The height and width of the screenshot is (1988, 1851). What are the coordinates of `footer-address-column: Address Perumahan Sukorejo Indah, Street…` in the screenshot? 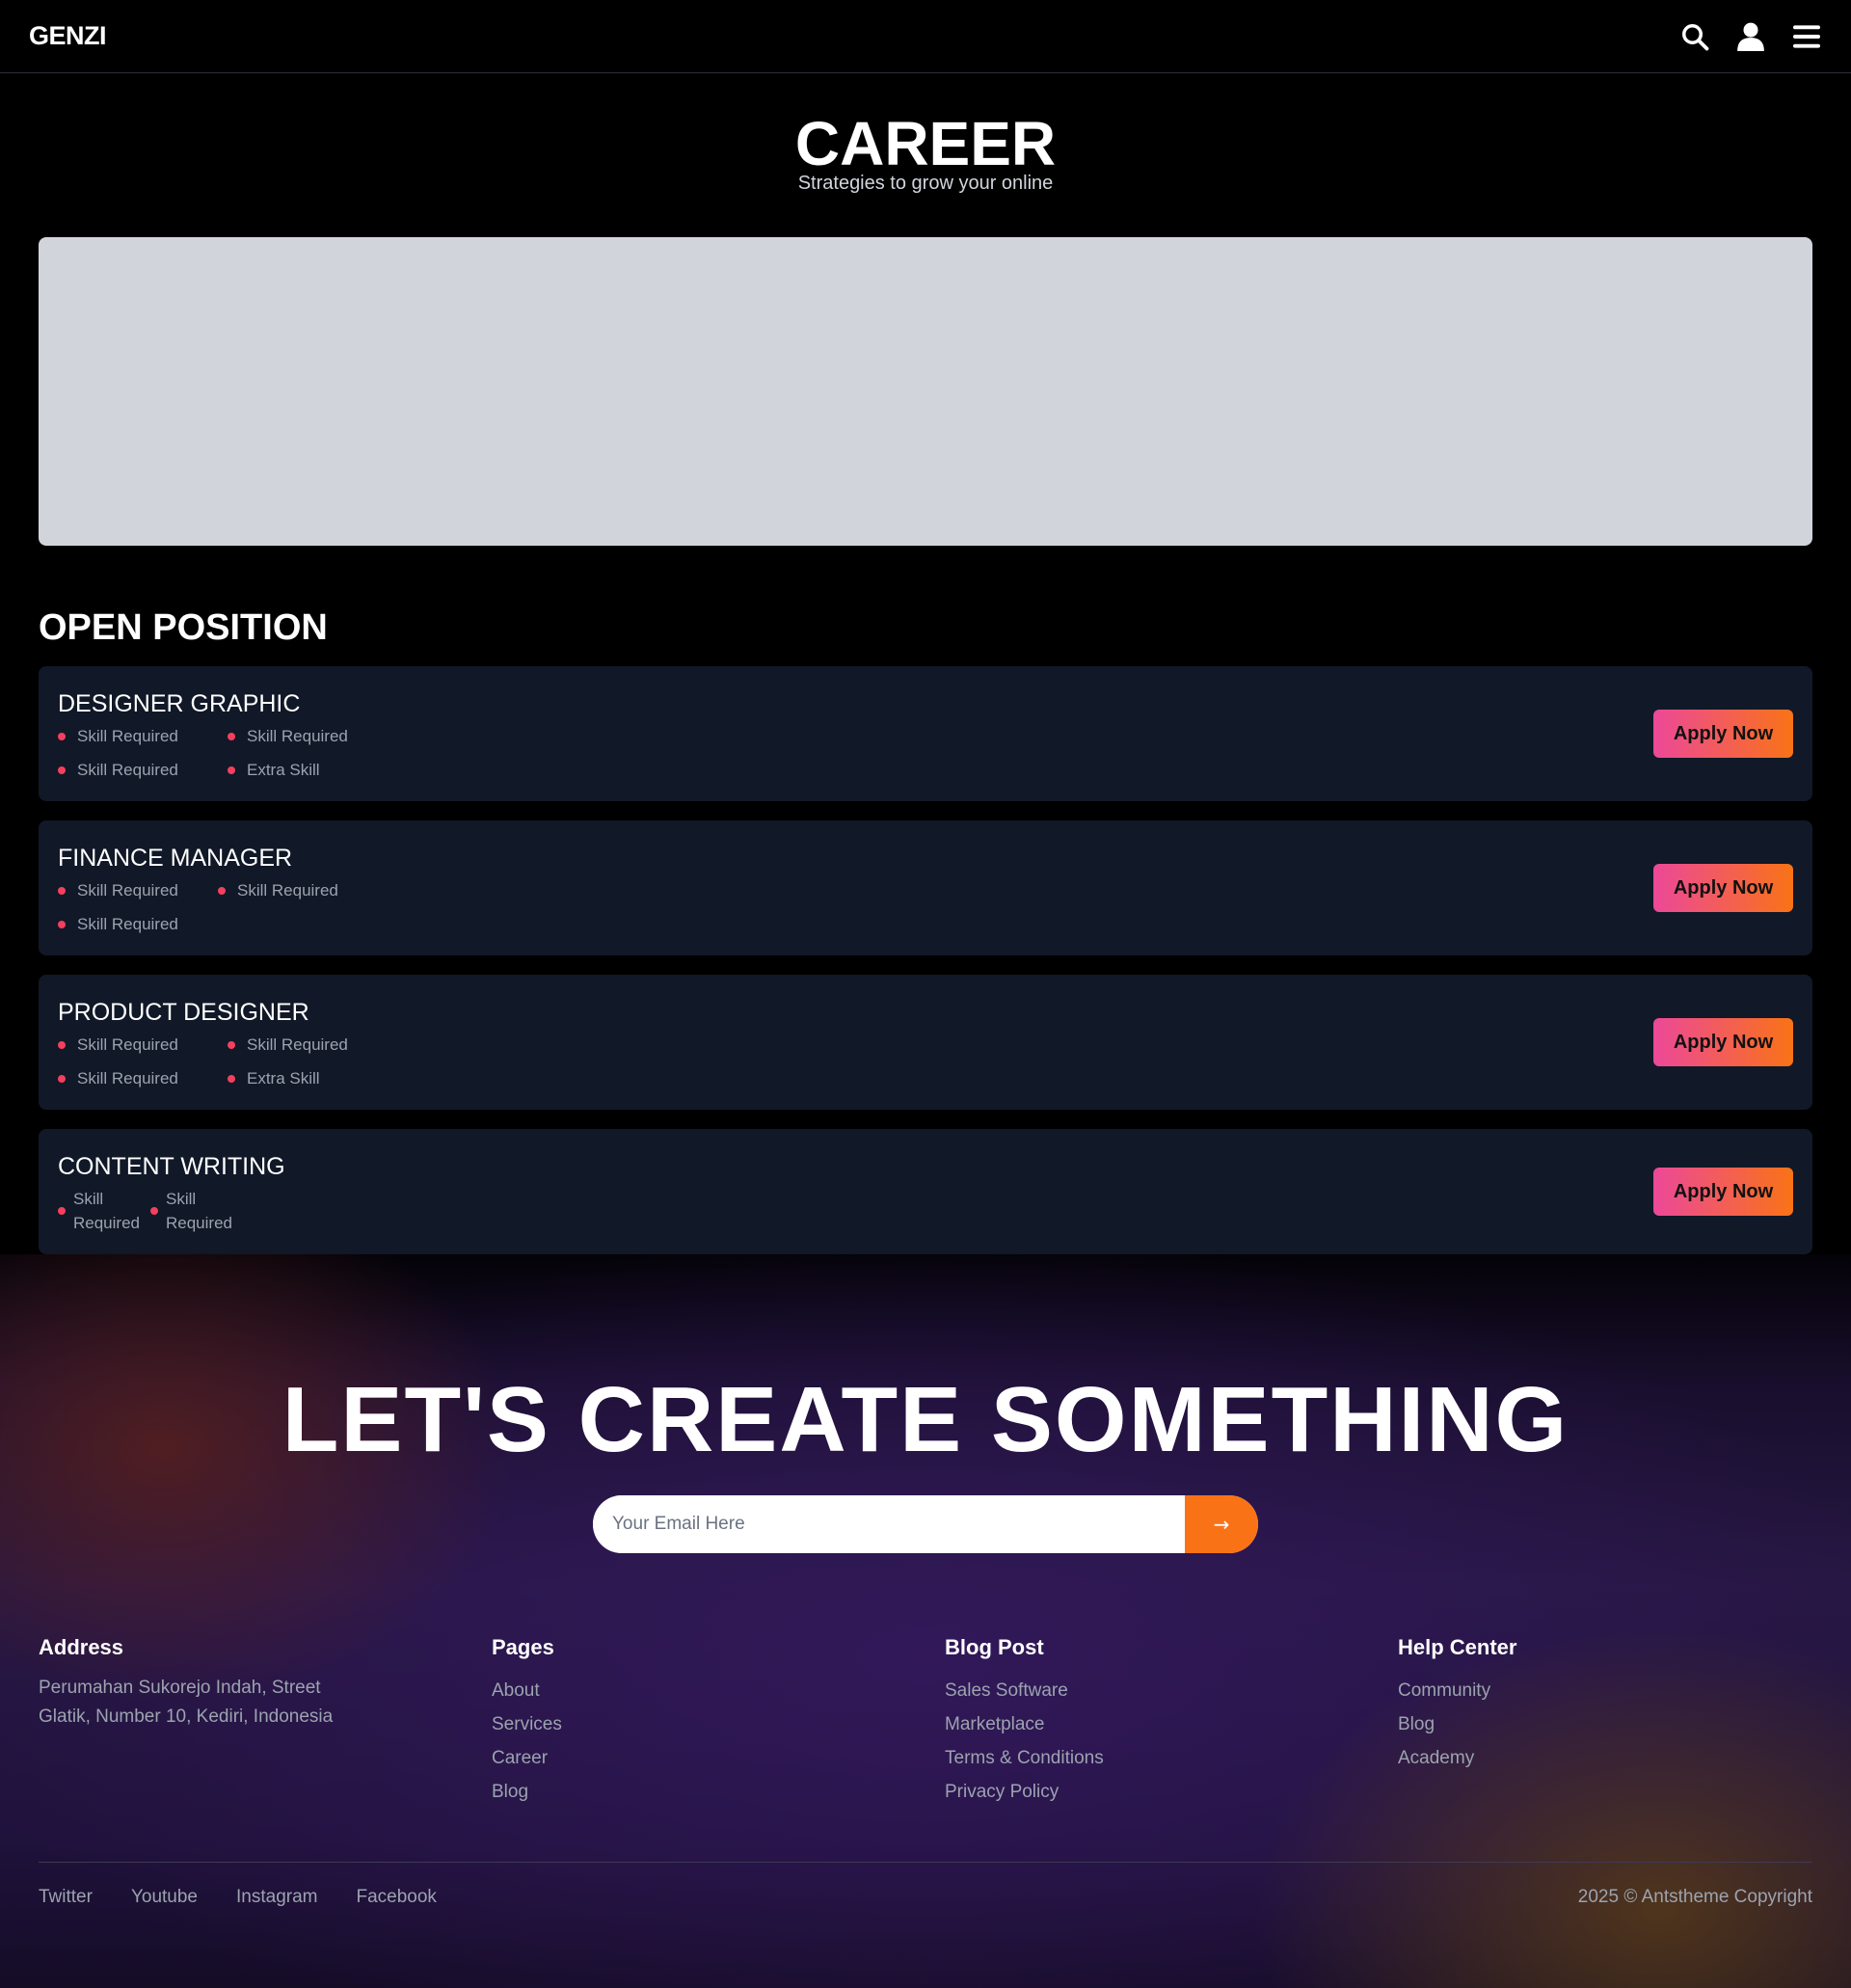 It's located at (241, 1682).